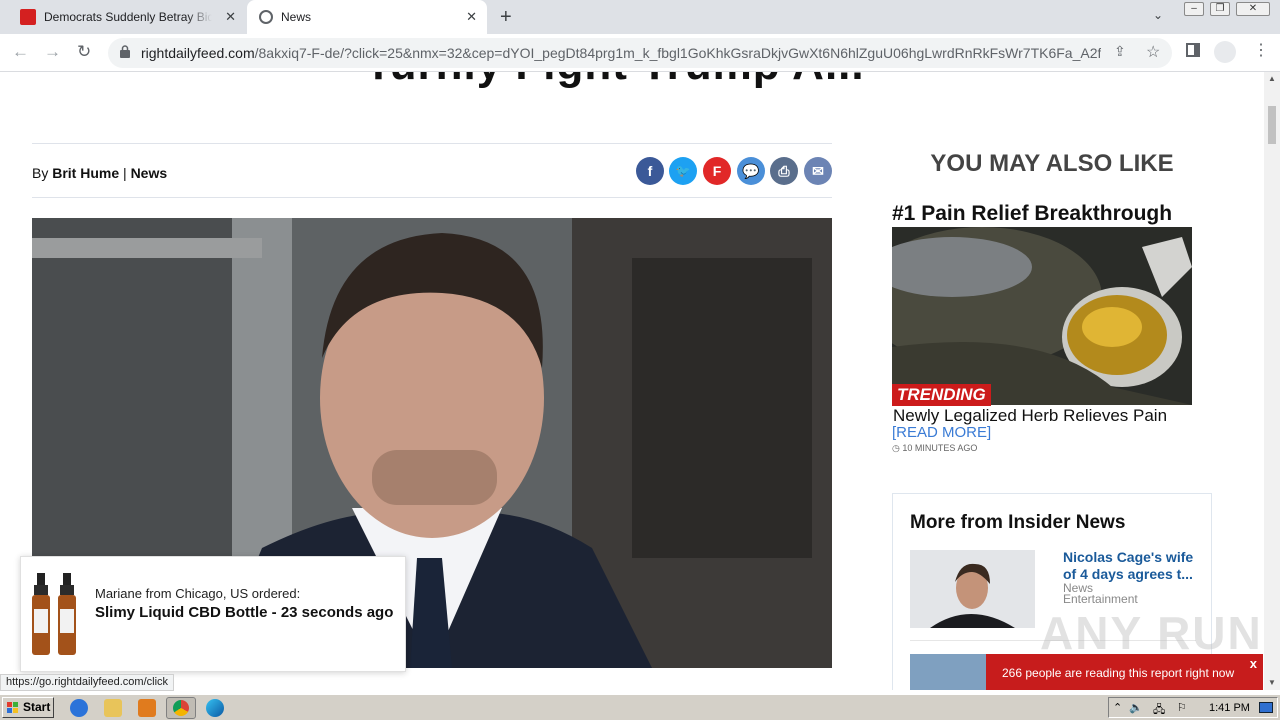 This screenshot has width=1280, height=720. What do you see at coordinates (717, 171) in the screenshot?
I see `flipboard-share-button: F` at bounding box center [717, 171].